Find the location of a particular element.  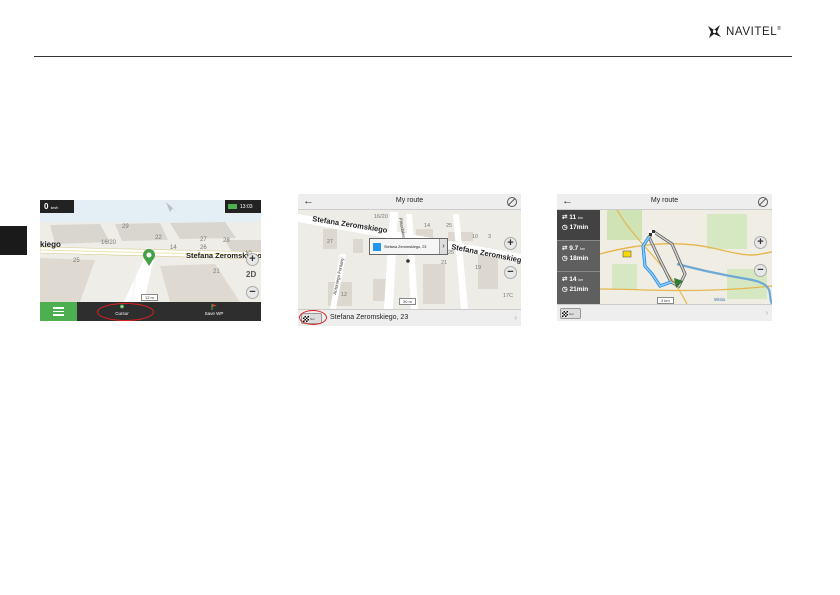

speedometer: 0 km/h is located at coordinates (57, 206).